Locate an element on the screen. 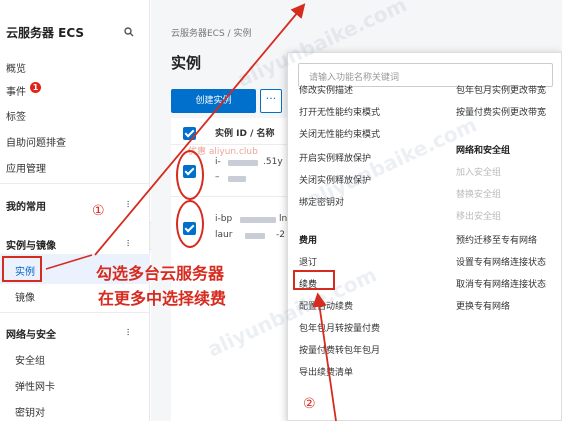 Image resolution: width=562 pixels, height=421 pixels. arrow-to-renew is located at coordinates (324, 356).